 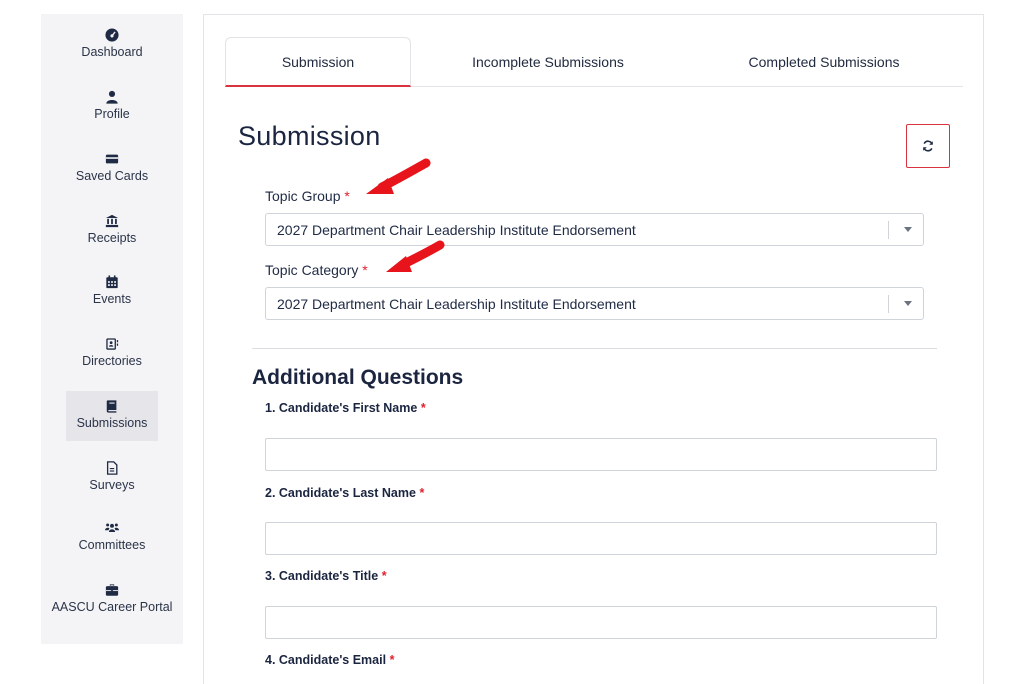 I want to click on sidebar-item-surveys: Surveys, so click(x=112, y=486).